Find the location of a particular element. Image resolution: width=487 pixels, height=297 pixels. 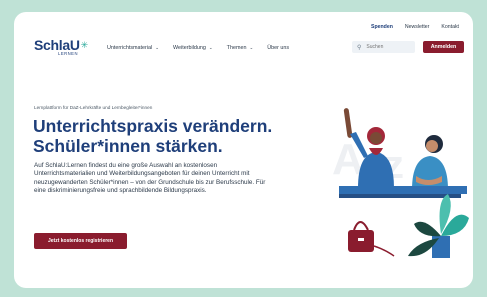

nav-item-unterrichtsmaterial: Unterrichtsmaterial ⌄ is located at coordinates (133, 48).